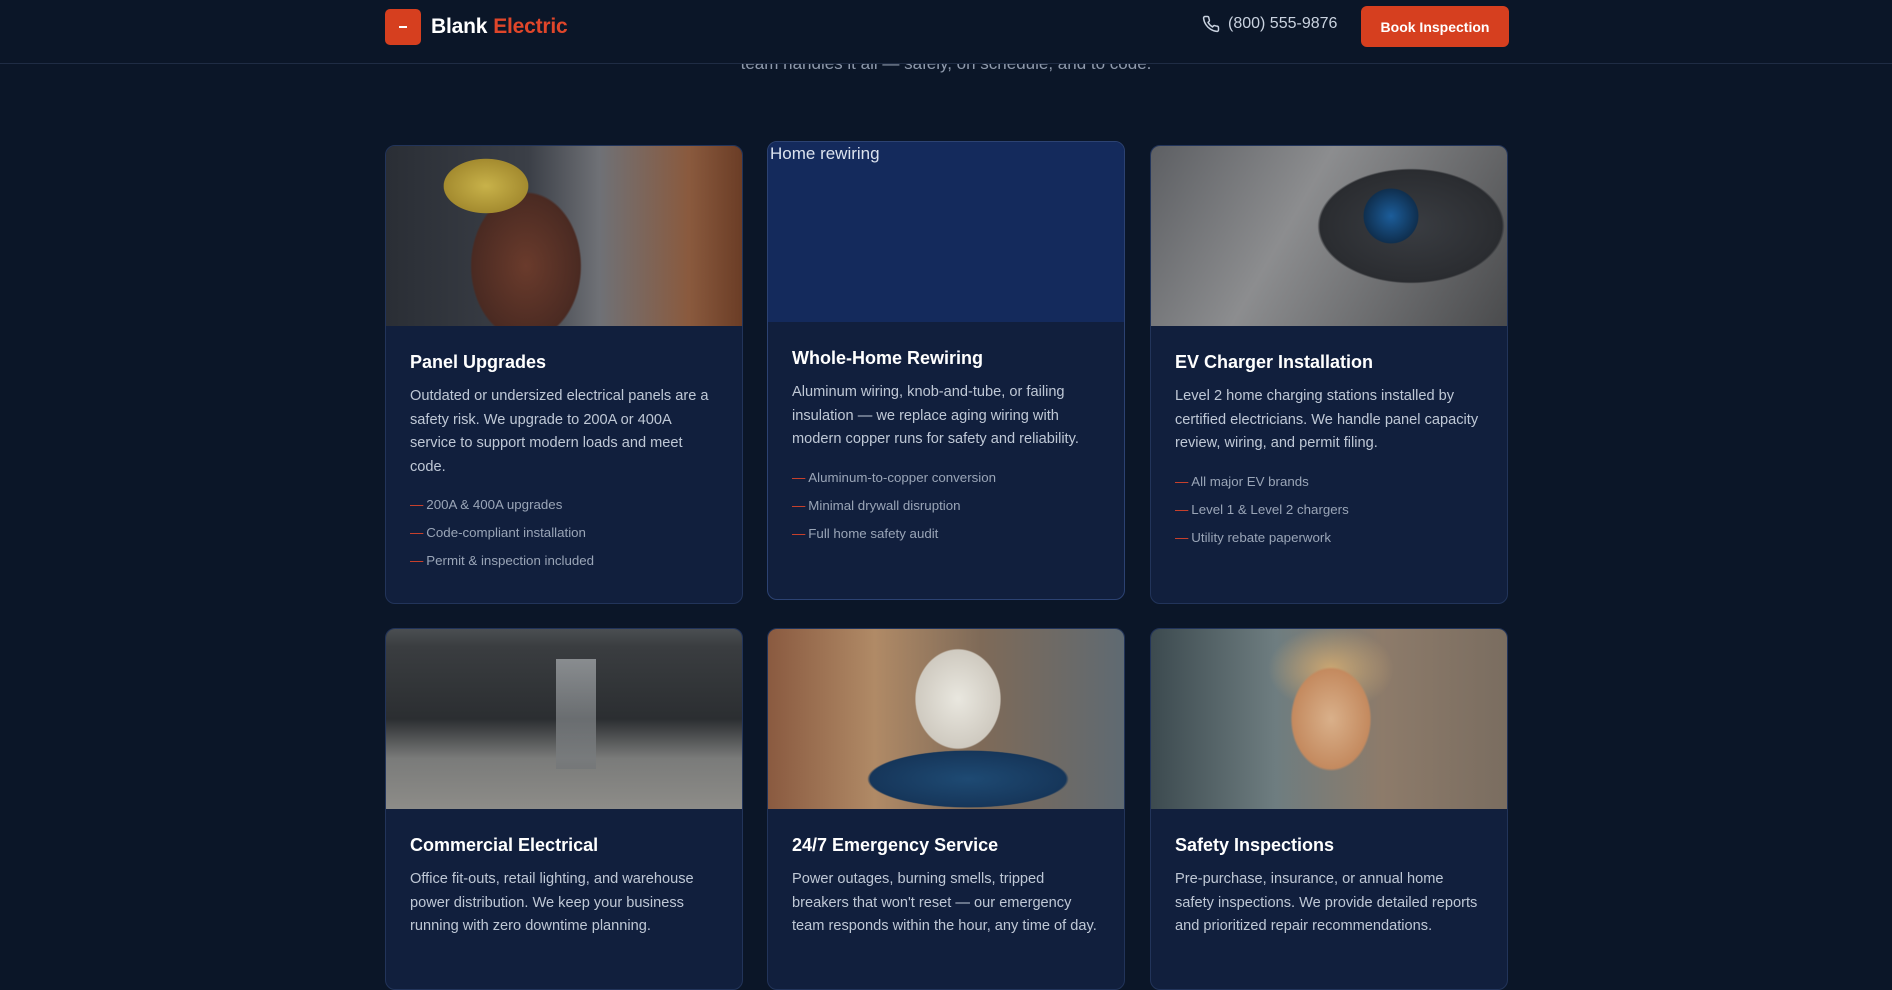 This screenshot has width=1892, height=990. I want to click on brand-name-word2: Electric, so click(530, 26).